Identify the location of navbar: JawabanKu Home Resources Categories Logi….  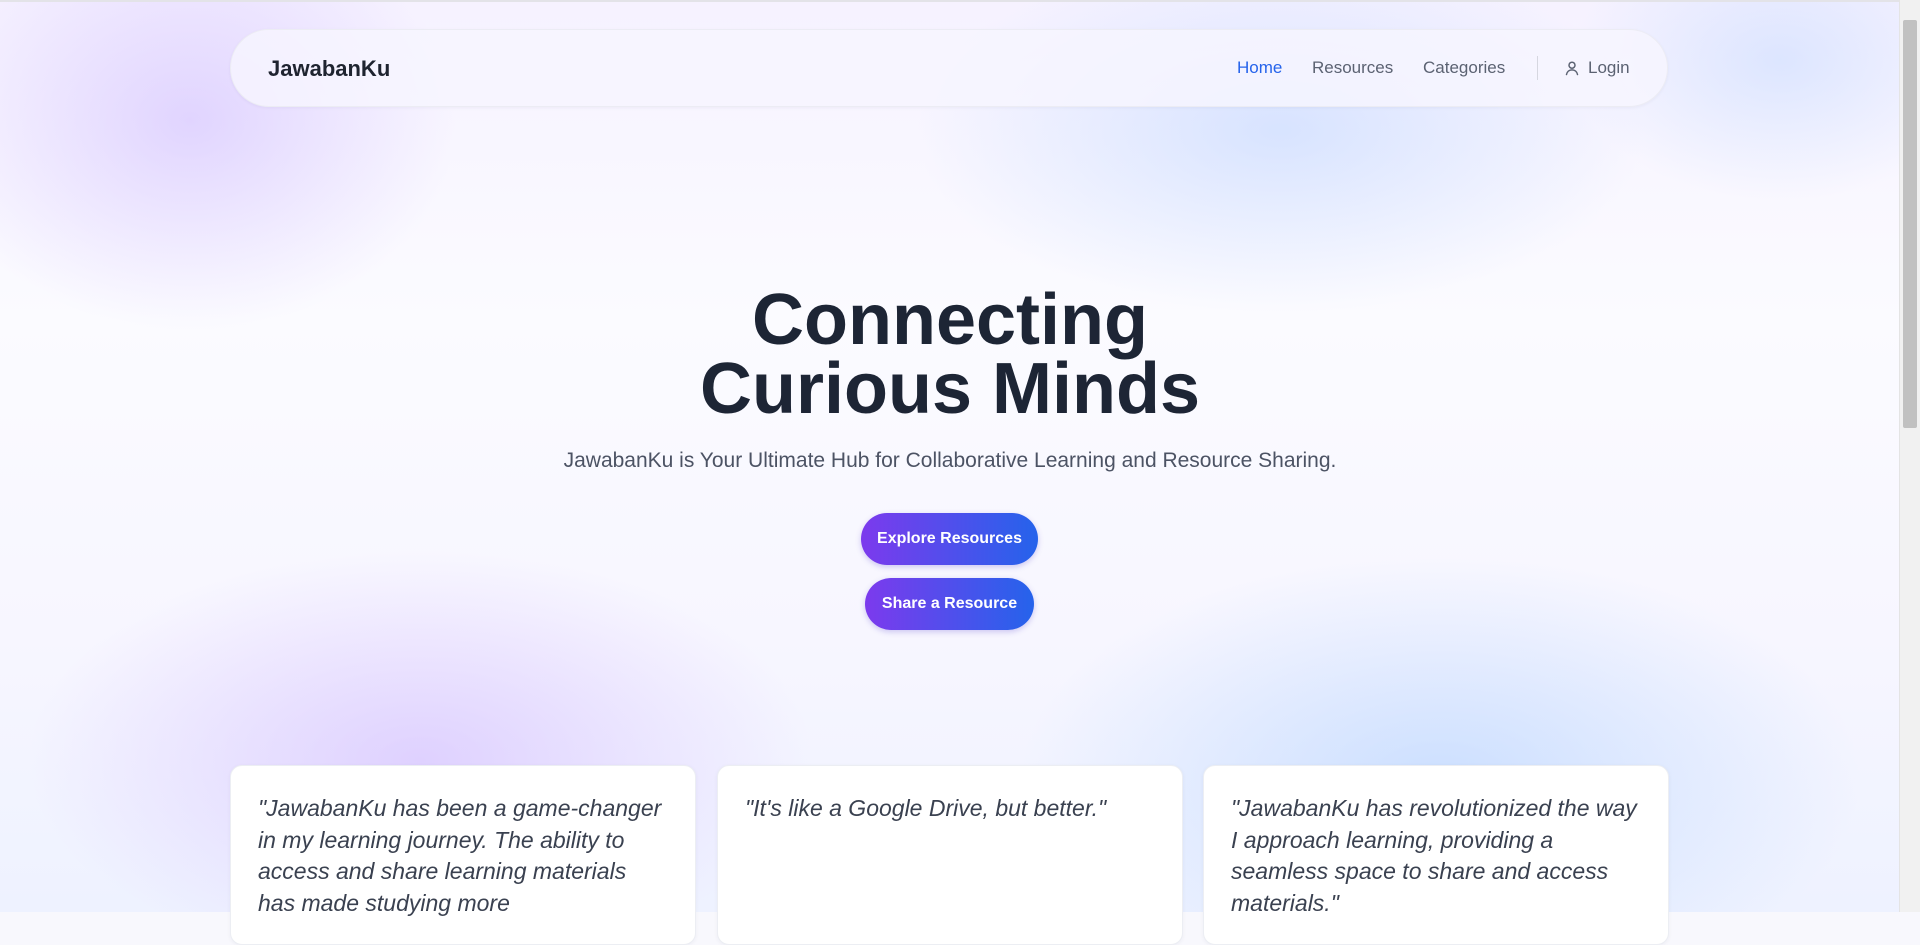
(949, 68).